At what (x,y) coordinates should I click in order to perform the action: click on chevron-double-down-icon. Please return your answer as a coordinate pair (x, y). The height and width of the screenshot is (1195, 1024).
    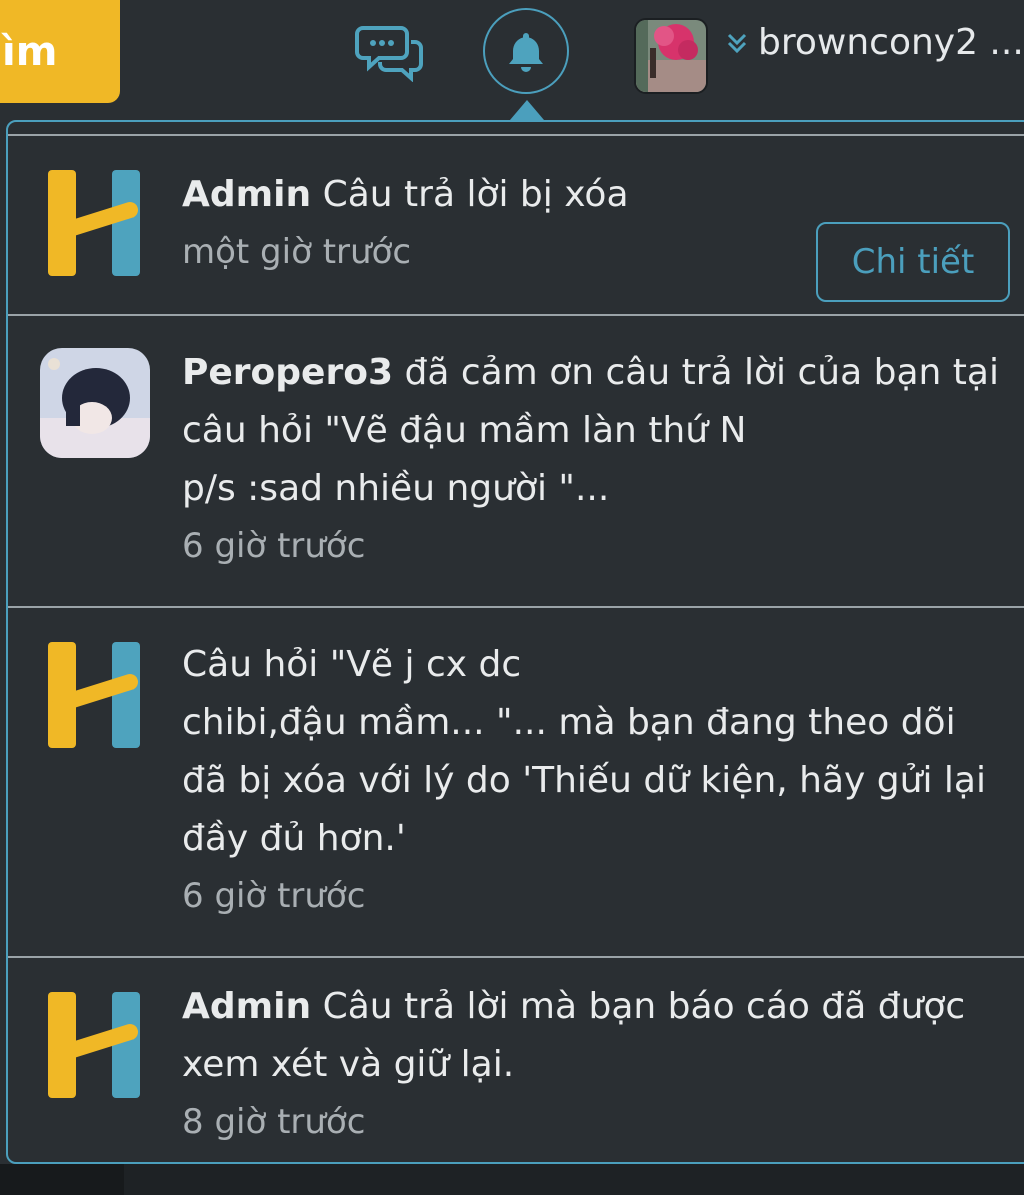
    Looking at the image, I should click on (737, 43).